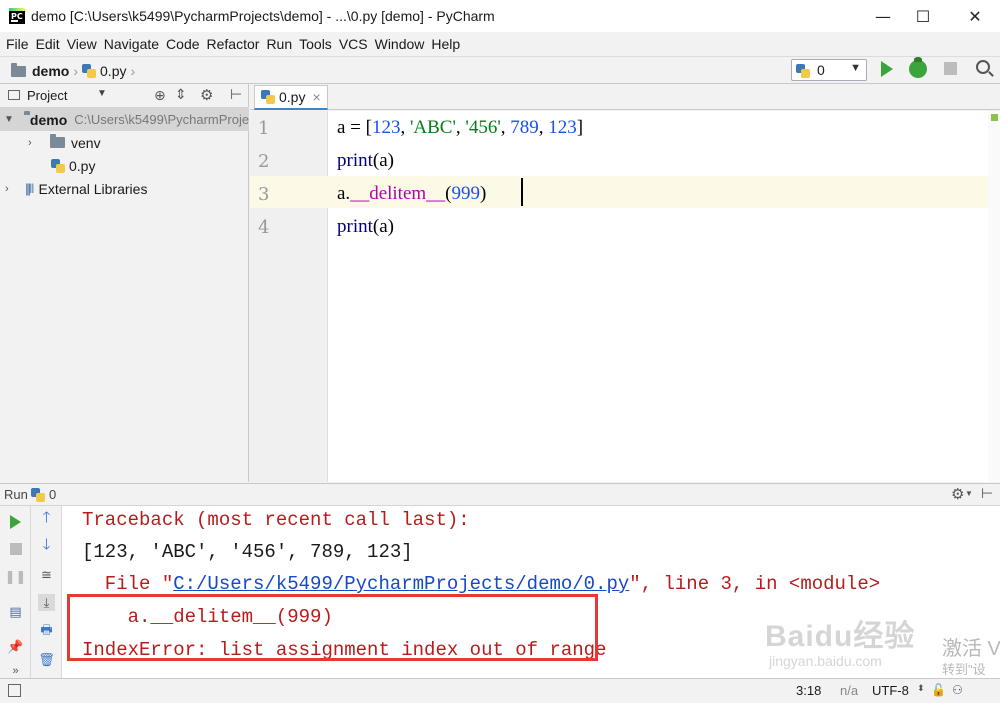 This screenshot has height=703, width=1000. What do you see at coordinates (522, 192) in the screenshot?
I see `text-caret` at bounding box center [522, 192].